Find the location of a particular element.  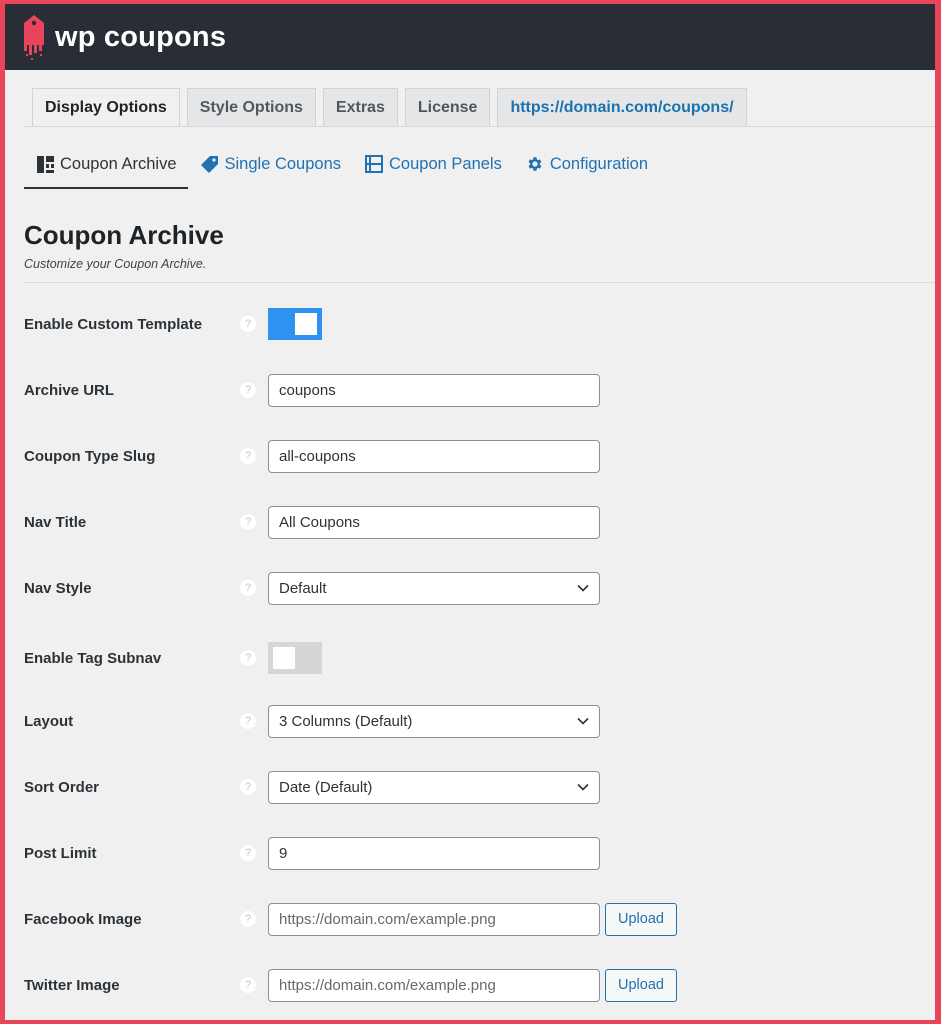

field-label: Enable Custom Template is located at coordinates (113, 324).